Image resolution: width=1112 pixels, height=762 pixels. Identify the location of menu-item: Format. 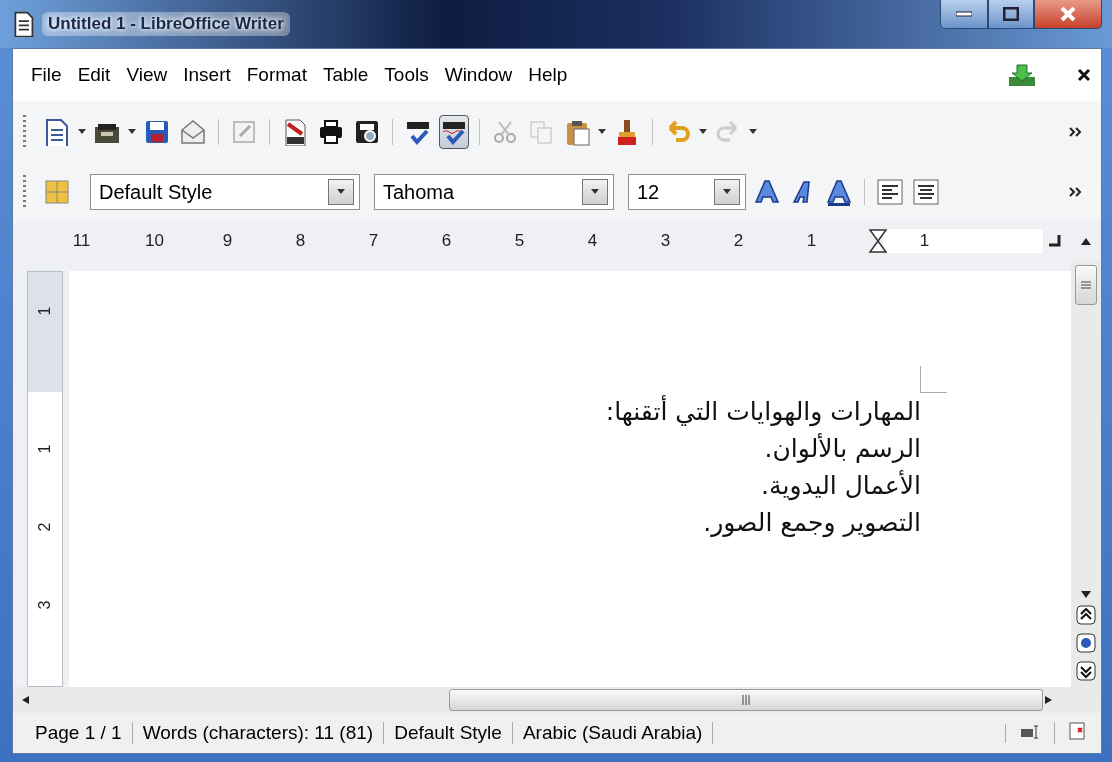
(276, 75).